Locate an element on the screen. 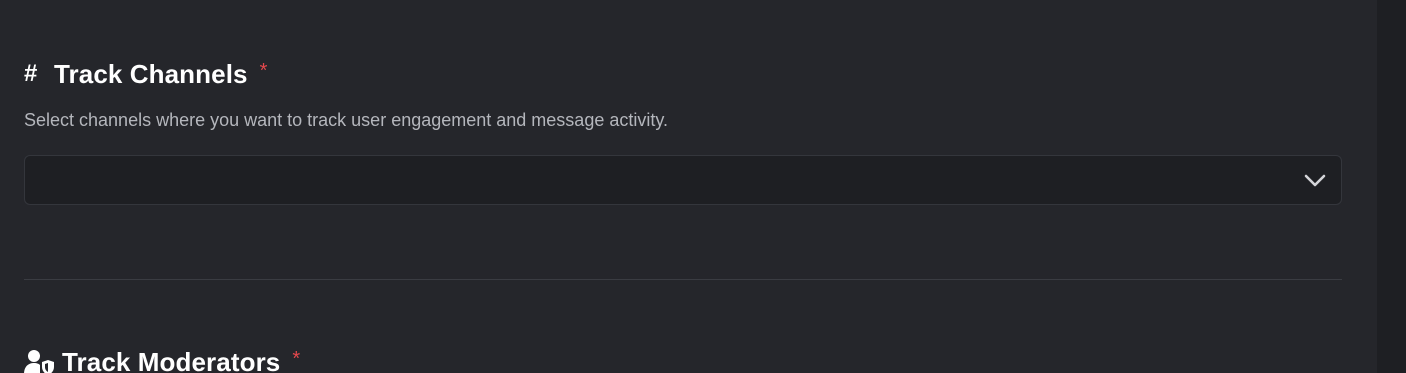  track-moderators-section: Track Moderators * is located at coordinates (683, 359).